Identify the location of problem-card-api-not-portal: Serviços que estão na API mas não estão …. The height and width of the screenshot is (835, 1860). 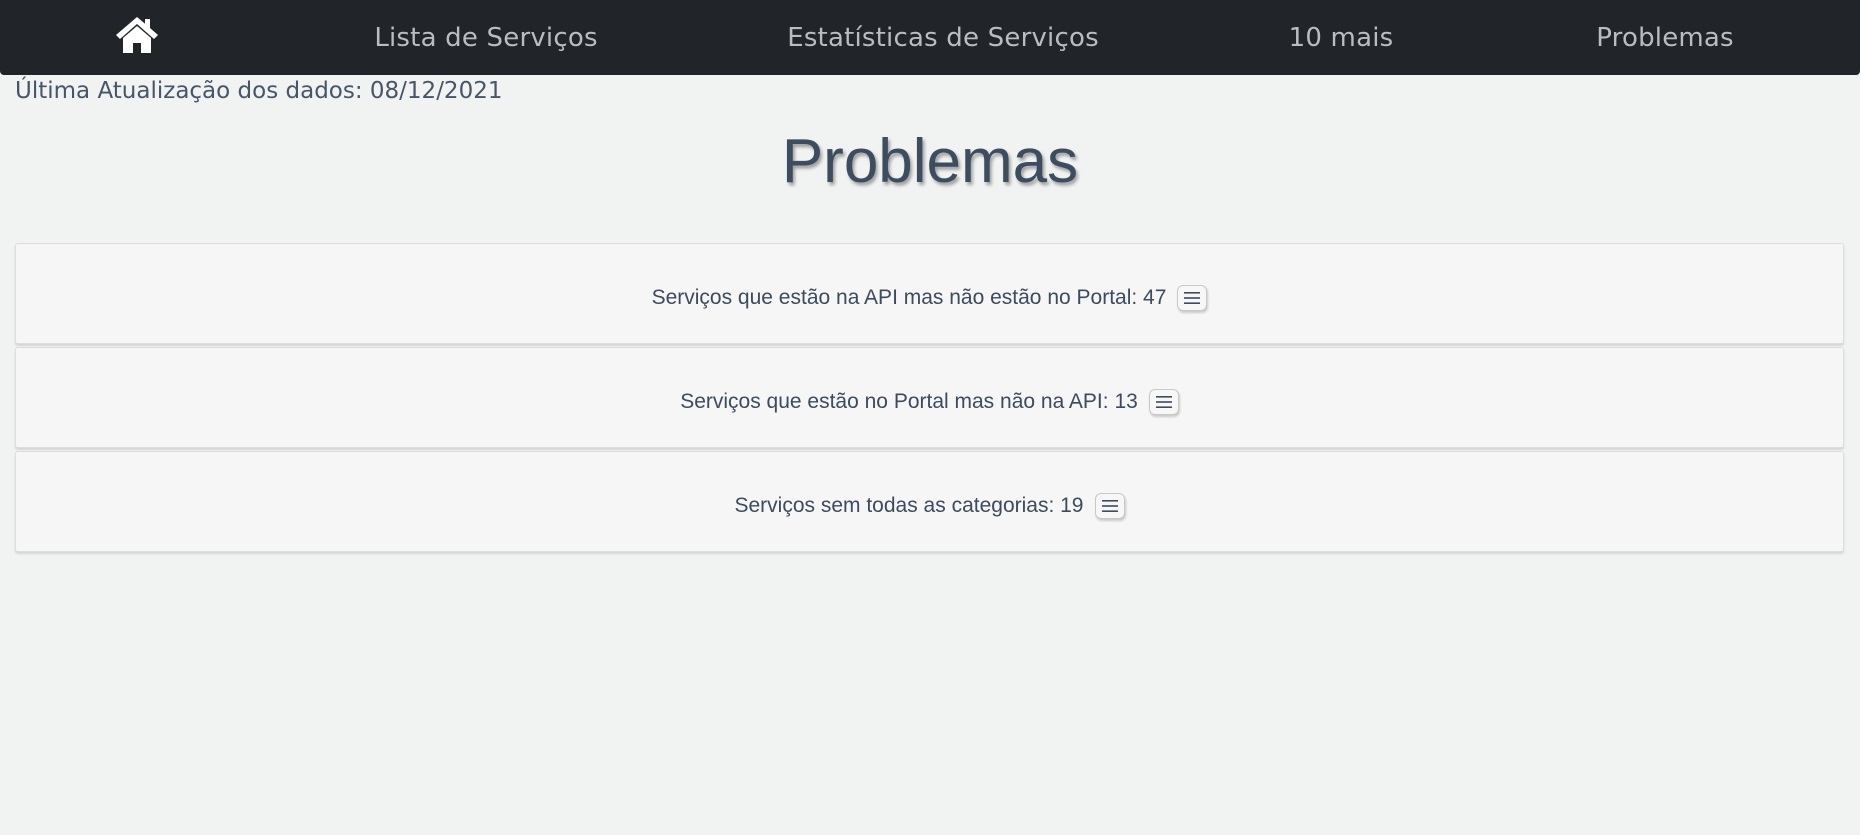
(929, 293).